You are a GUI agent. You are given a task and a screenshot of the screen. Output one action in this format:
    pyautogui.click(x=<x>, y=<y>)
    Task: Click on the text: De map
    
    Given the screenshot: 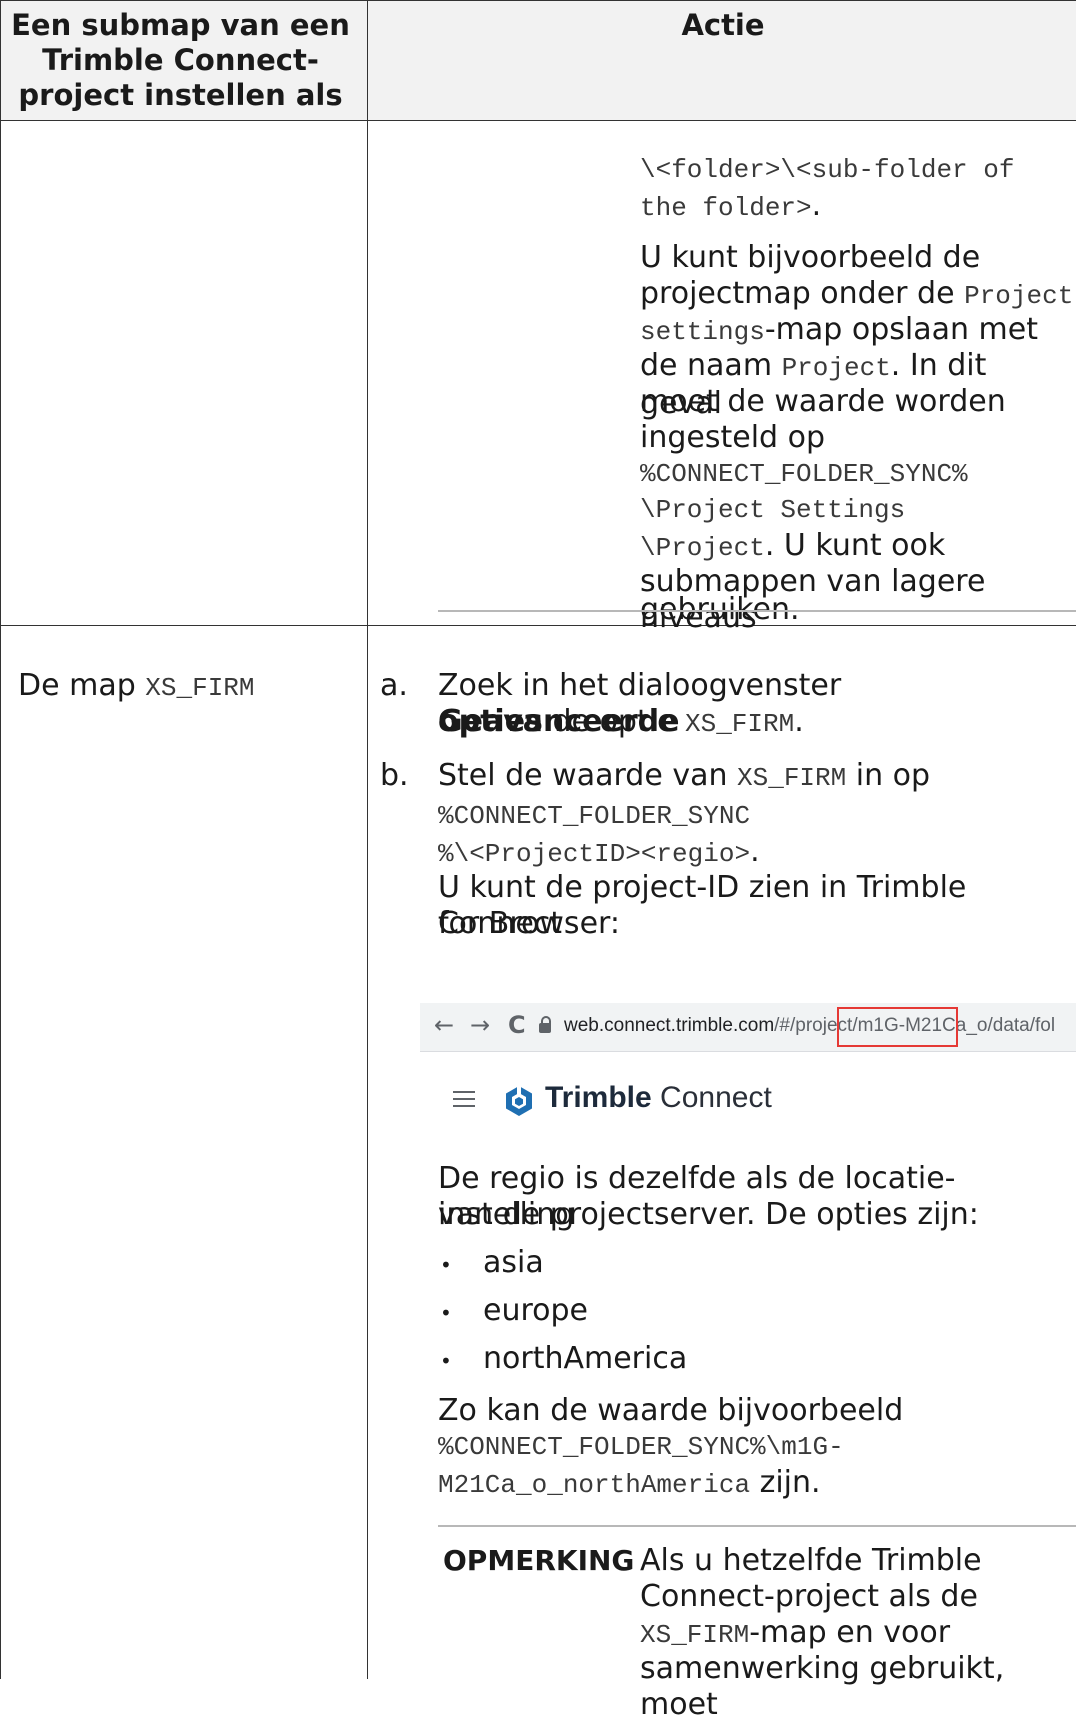 What is the action you would take?
    pyautogui.click(x=82, y=685)
    